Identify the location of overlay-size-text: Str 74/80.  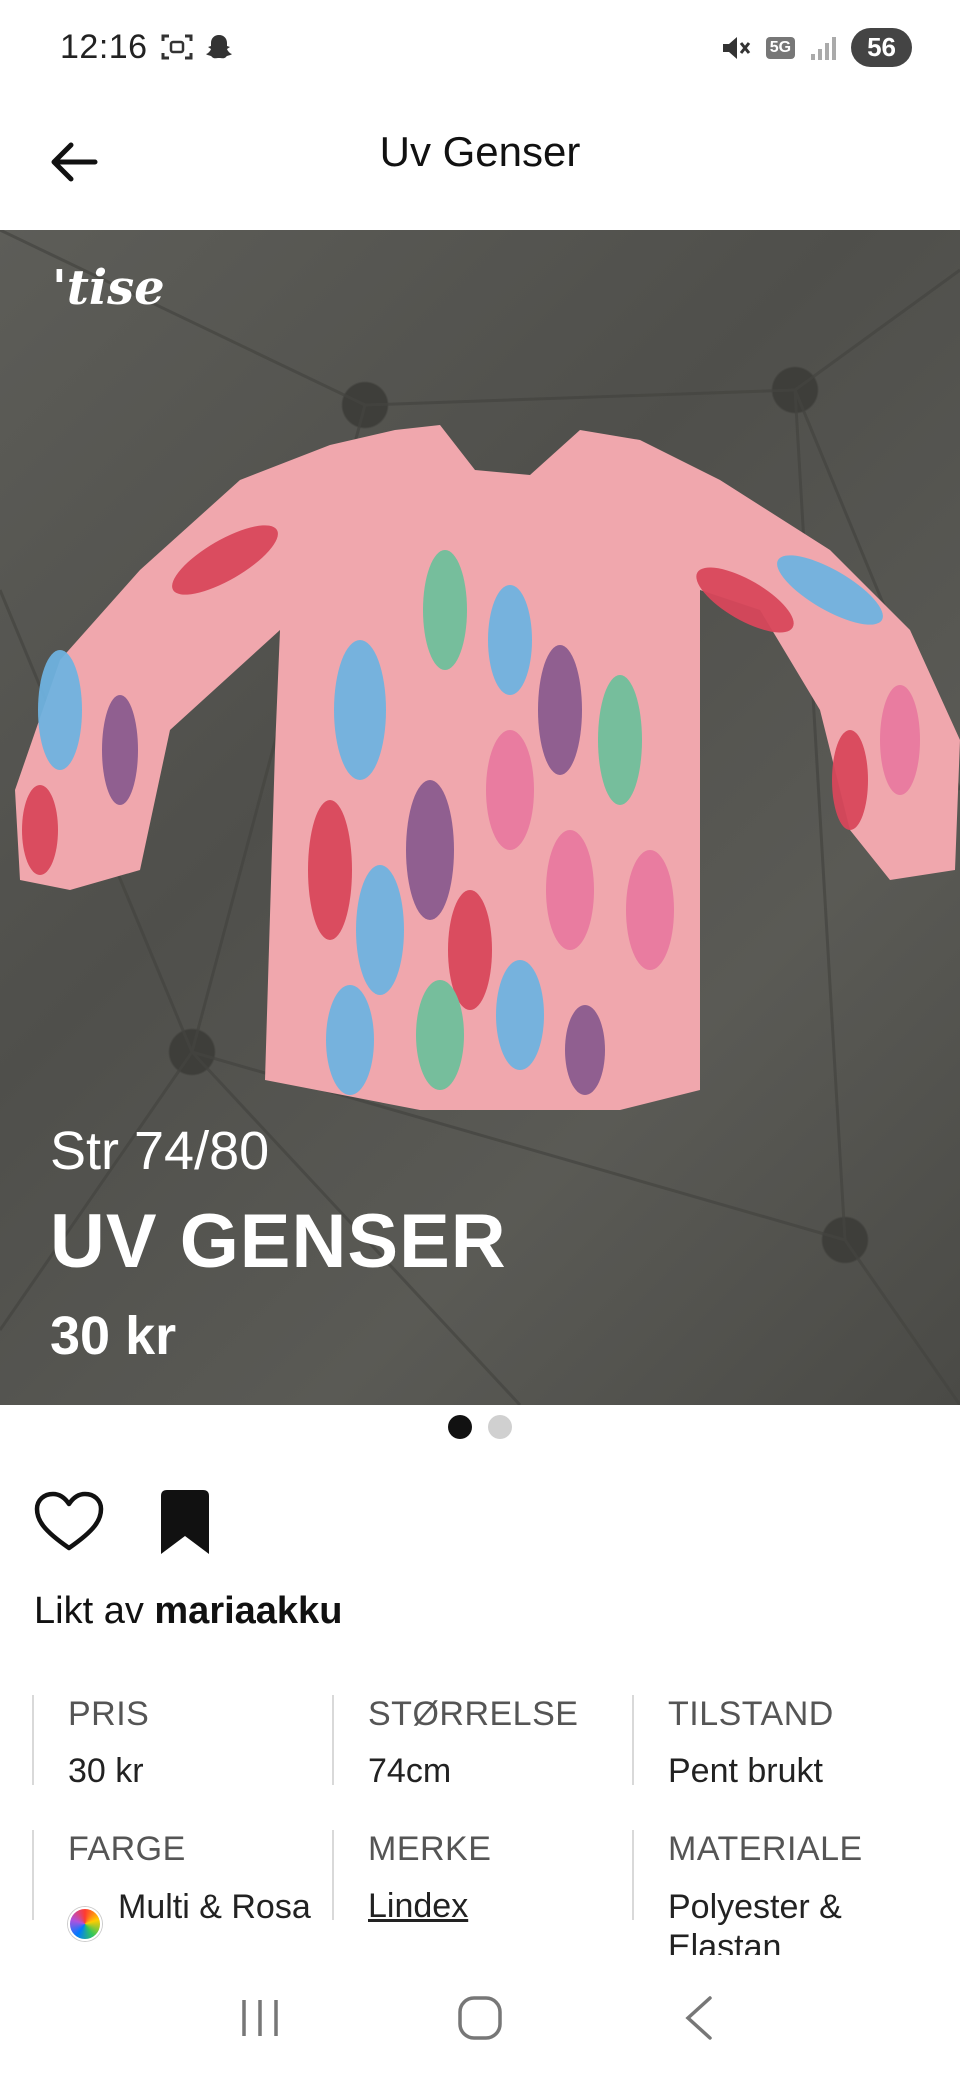
(160, 1151).